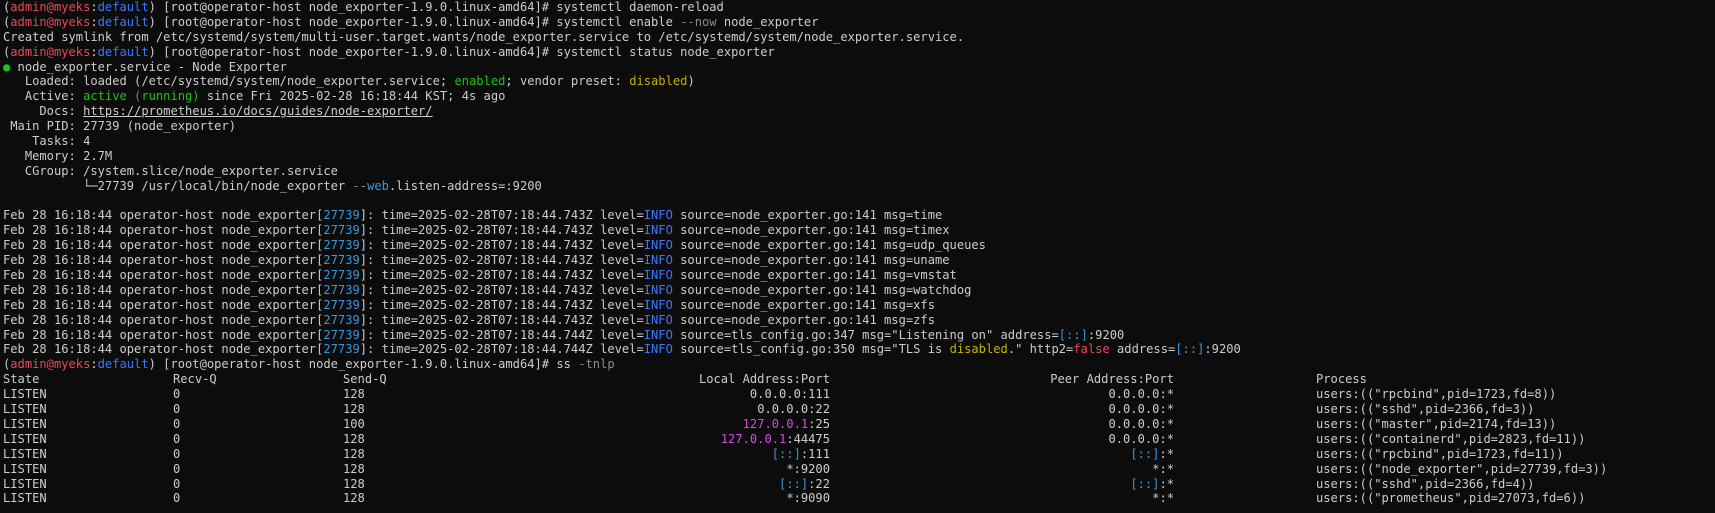 The width and height of the screenshot is (1715, 513). I want to click on ss-process: users:(("sshd",pid=2366,fd=4)), so click(1425, 483).